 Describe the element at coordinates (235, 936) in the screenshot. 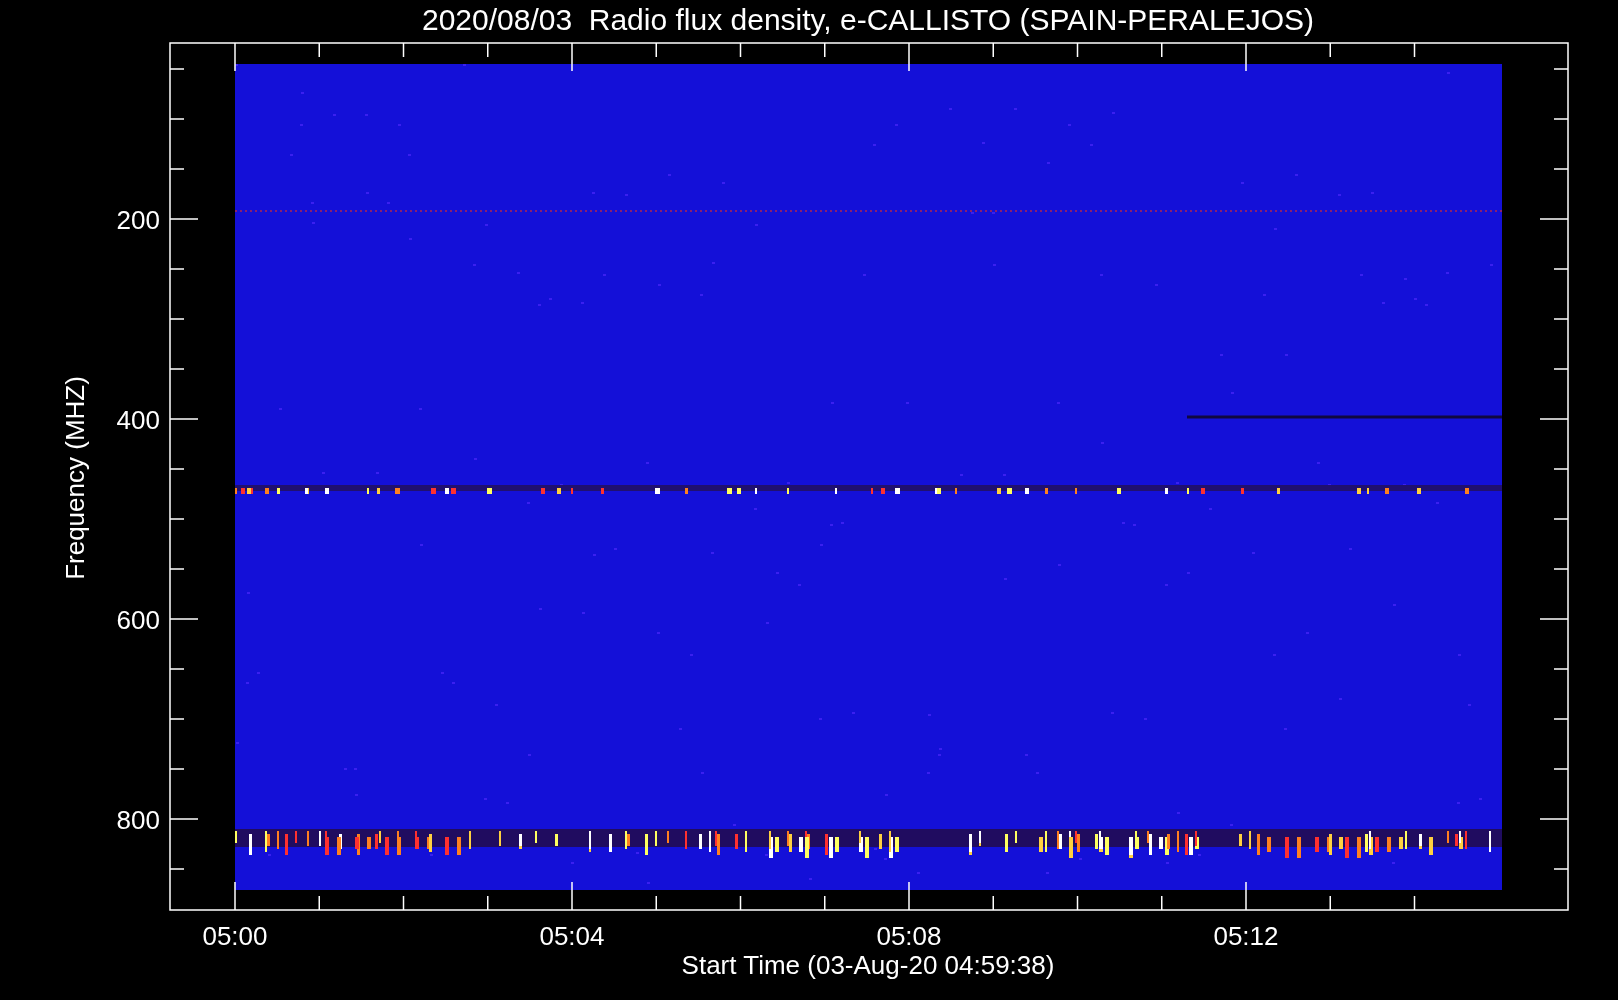

I see `tick-label: 05:00` at that location.